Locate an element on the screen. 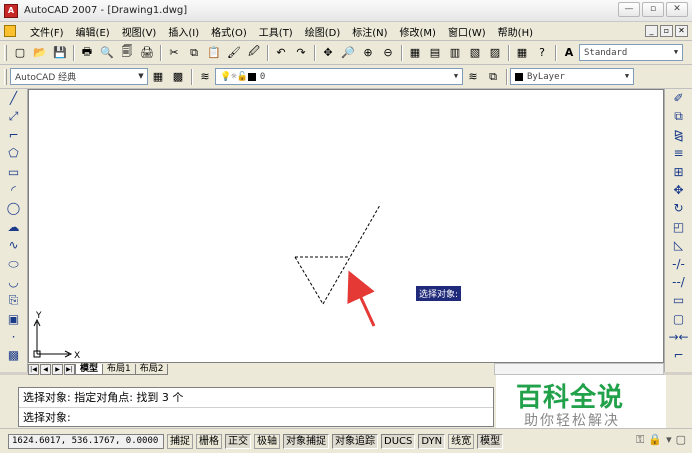  extend-icon: --/ is located at coordinates (679, 282).